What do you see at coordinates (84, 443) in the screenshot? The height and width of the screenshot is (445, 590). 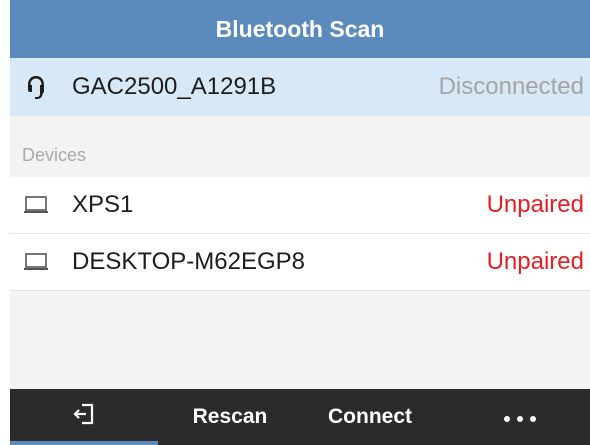 I see `active-tab-indicator` at bounding box center [84, 443].